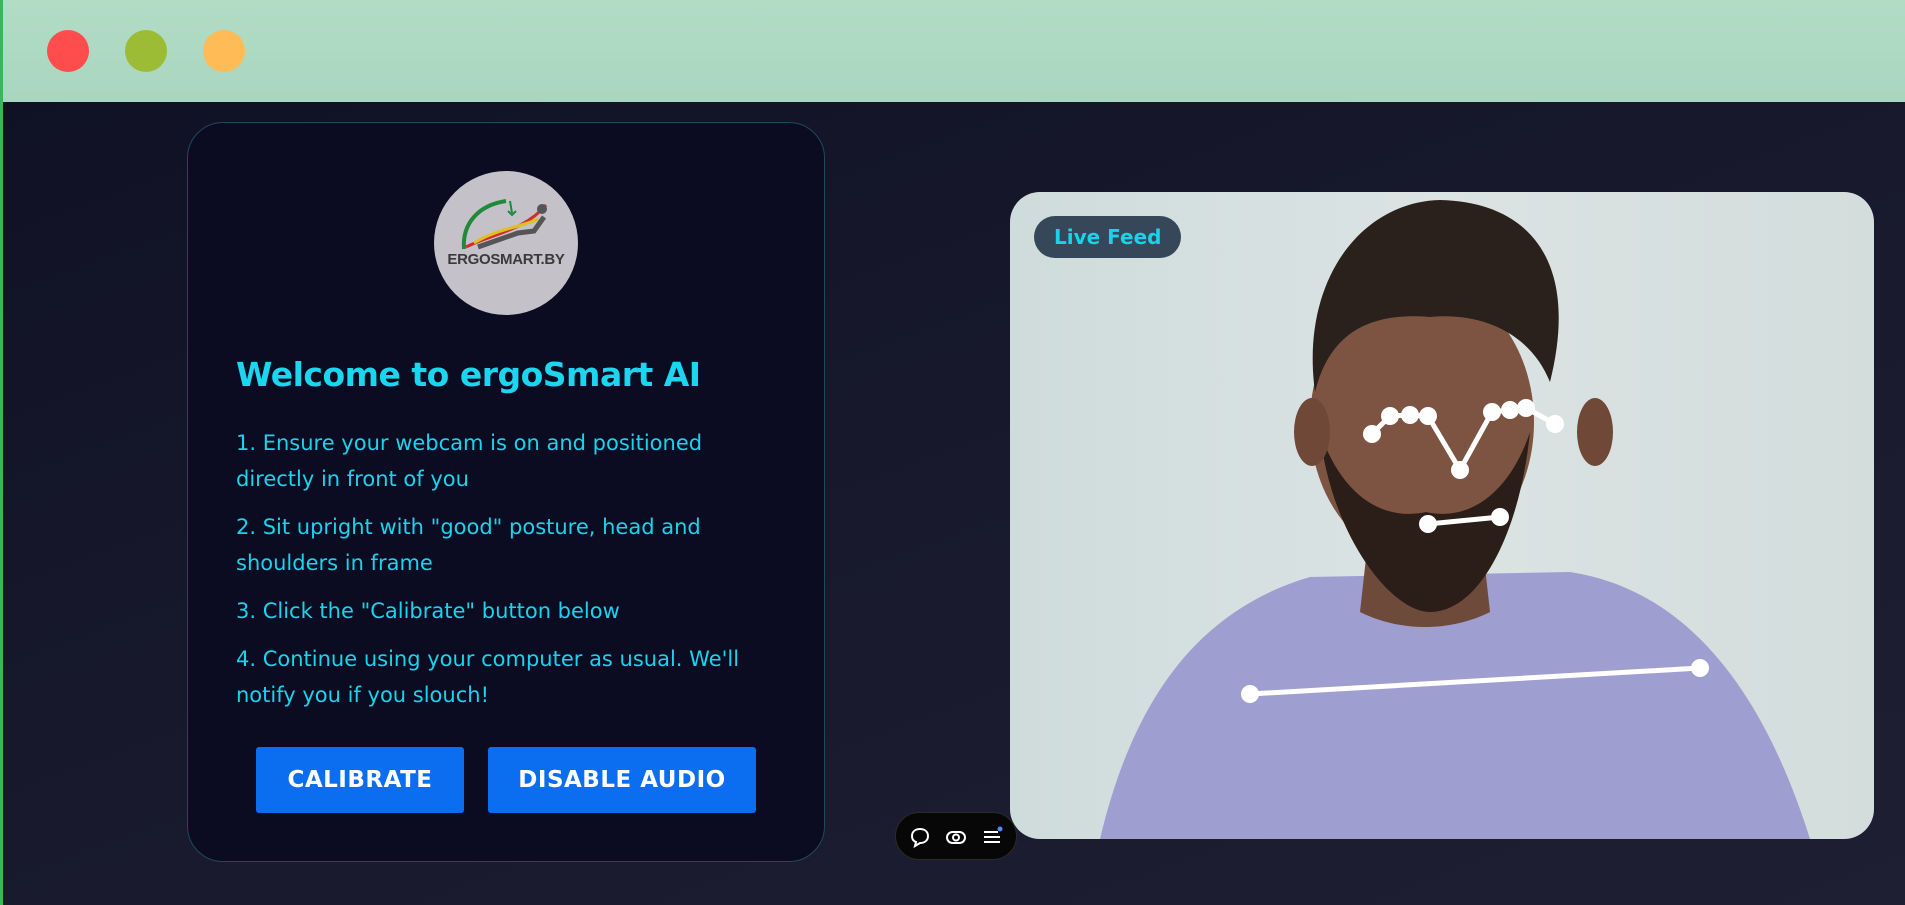 The height and width of the screenshot is (905, 1905). Describe the element at coordinates (622, 780) in the screenshot. I see `disable-audio-button: DISABLE AUDIO` at that location.